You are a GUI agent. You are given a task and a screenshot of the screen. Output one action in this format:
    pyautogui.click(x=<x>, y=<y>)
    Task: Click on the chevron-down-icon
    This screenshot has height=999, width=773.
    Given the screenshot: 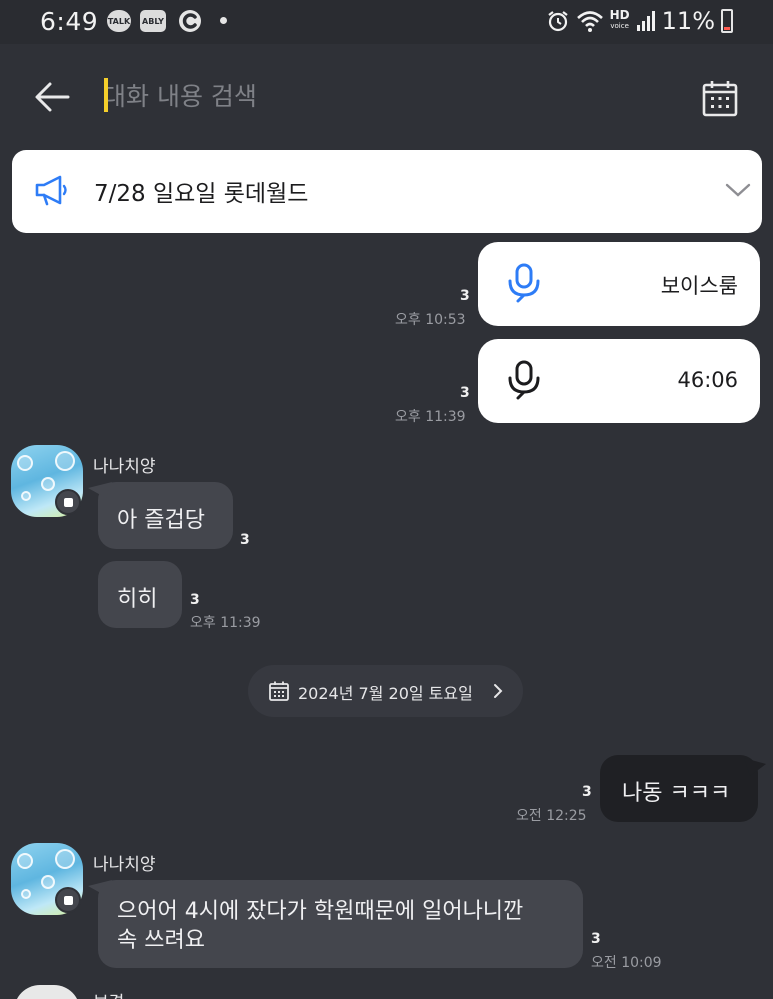 What is the action you would take?
    pyautogui.click(x=738, y=190)
    